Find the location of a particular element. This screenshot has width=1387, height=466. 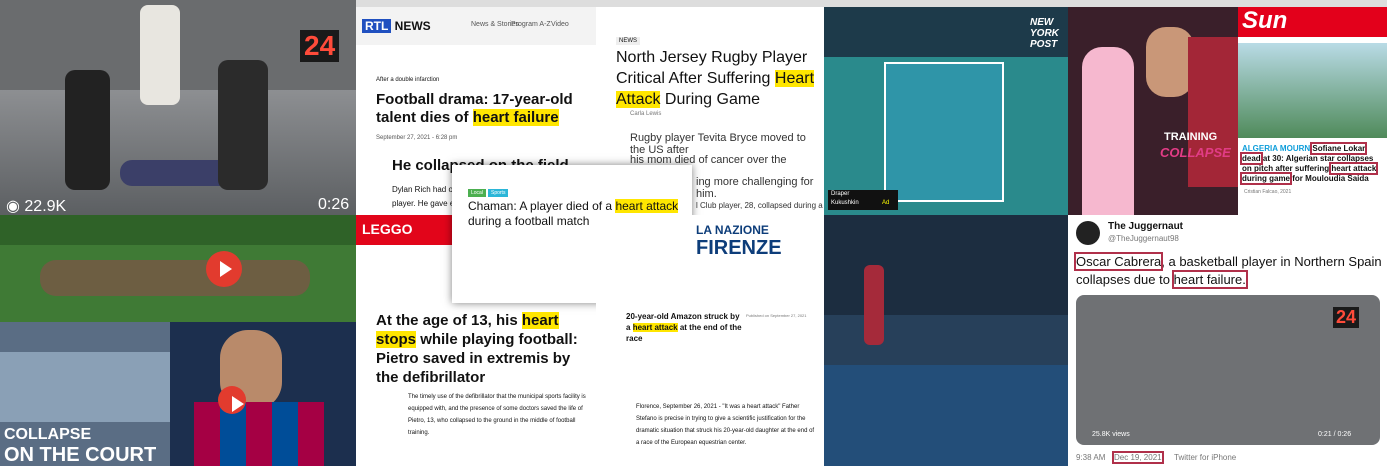

player-on-ground is located at coordinates (175, 278).